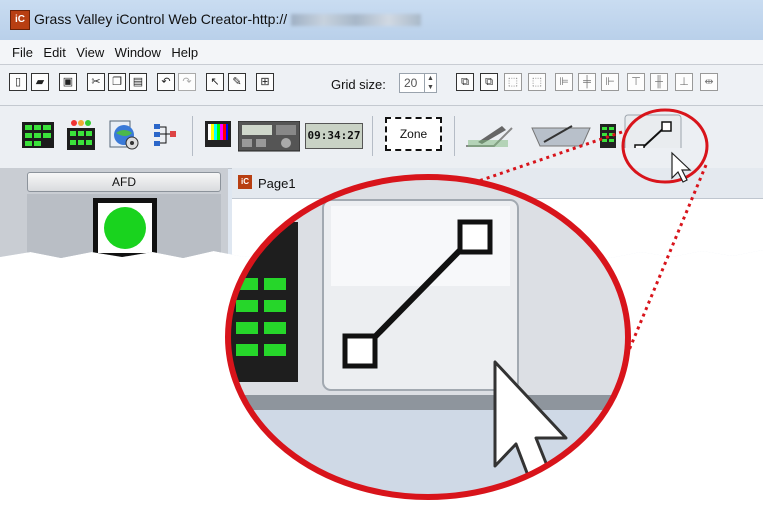 This screenshot has height=505, width=763. I want to click on page-tab-label: Page1, so click(277, 183).